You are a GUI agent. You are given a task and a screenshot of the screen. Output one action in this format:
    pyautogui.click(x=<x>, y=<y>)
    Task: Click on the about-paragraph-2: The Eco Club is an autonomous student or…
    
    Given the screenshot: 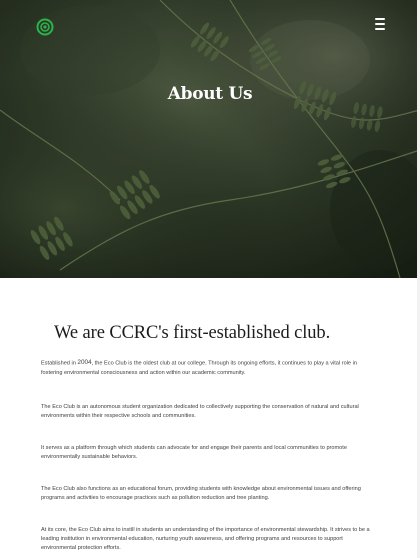 What is the action you would take?
    pyautogui.click(x=200, y=411)
    